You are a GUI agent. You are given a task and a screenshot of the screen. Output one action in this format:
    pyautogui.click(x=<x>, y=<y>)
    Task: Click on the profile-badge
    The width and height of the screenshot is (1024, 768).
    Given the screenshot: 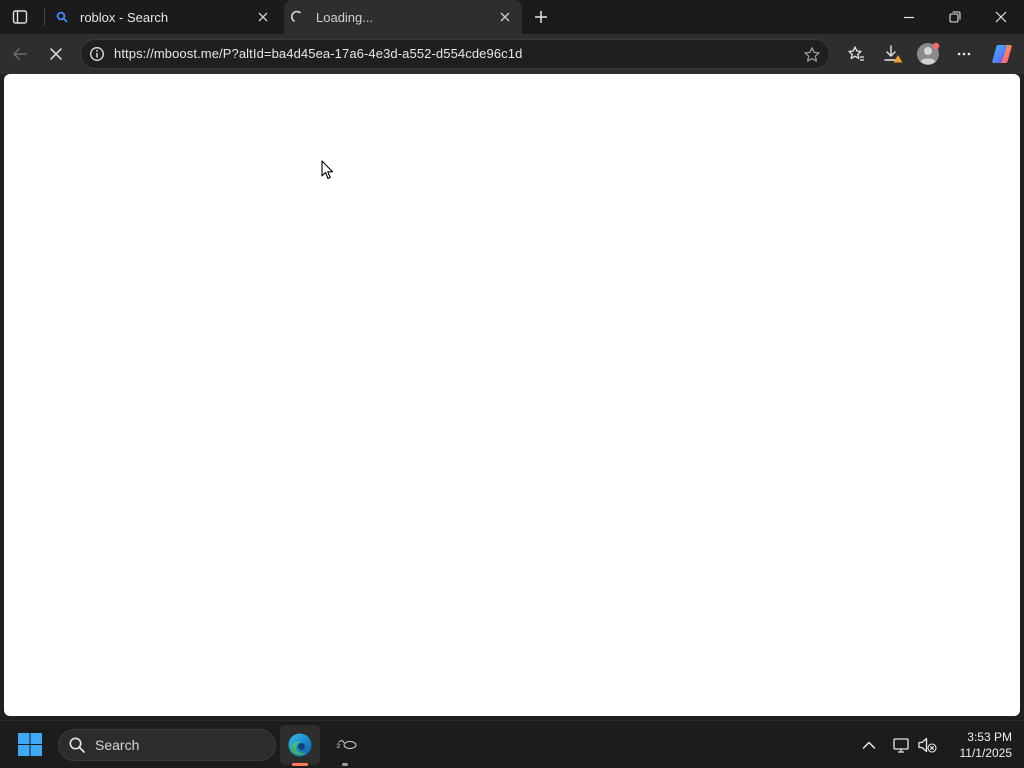 What is the action you would take?
    pyautogui.click(x=936, y=46)
    